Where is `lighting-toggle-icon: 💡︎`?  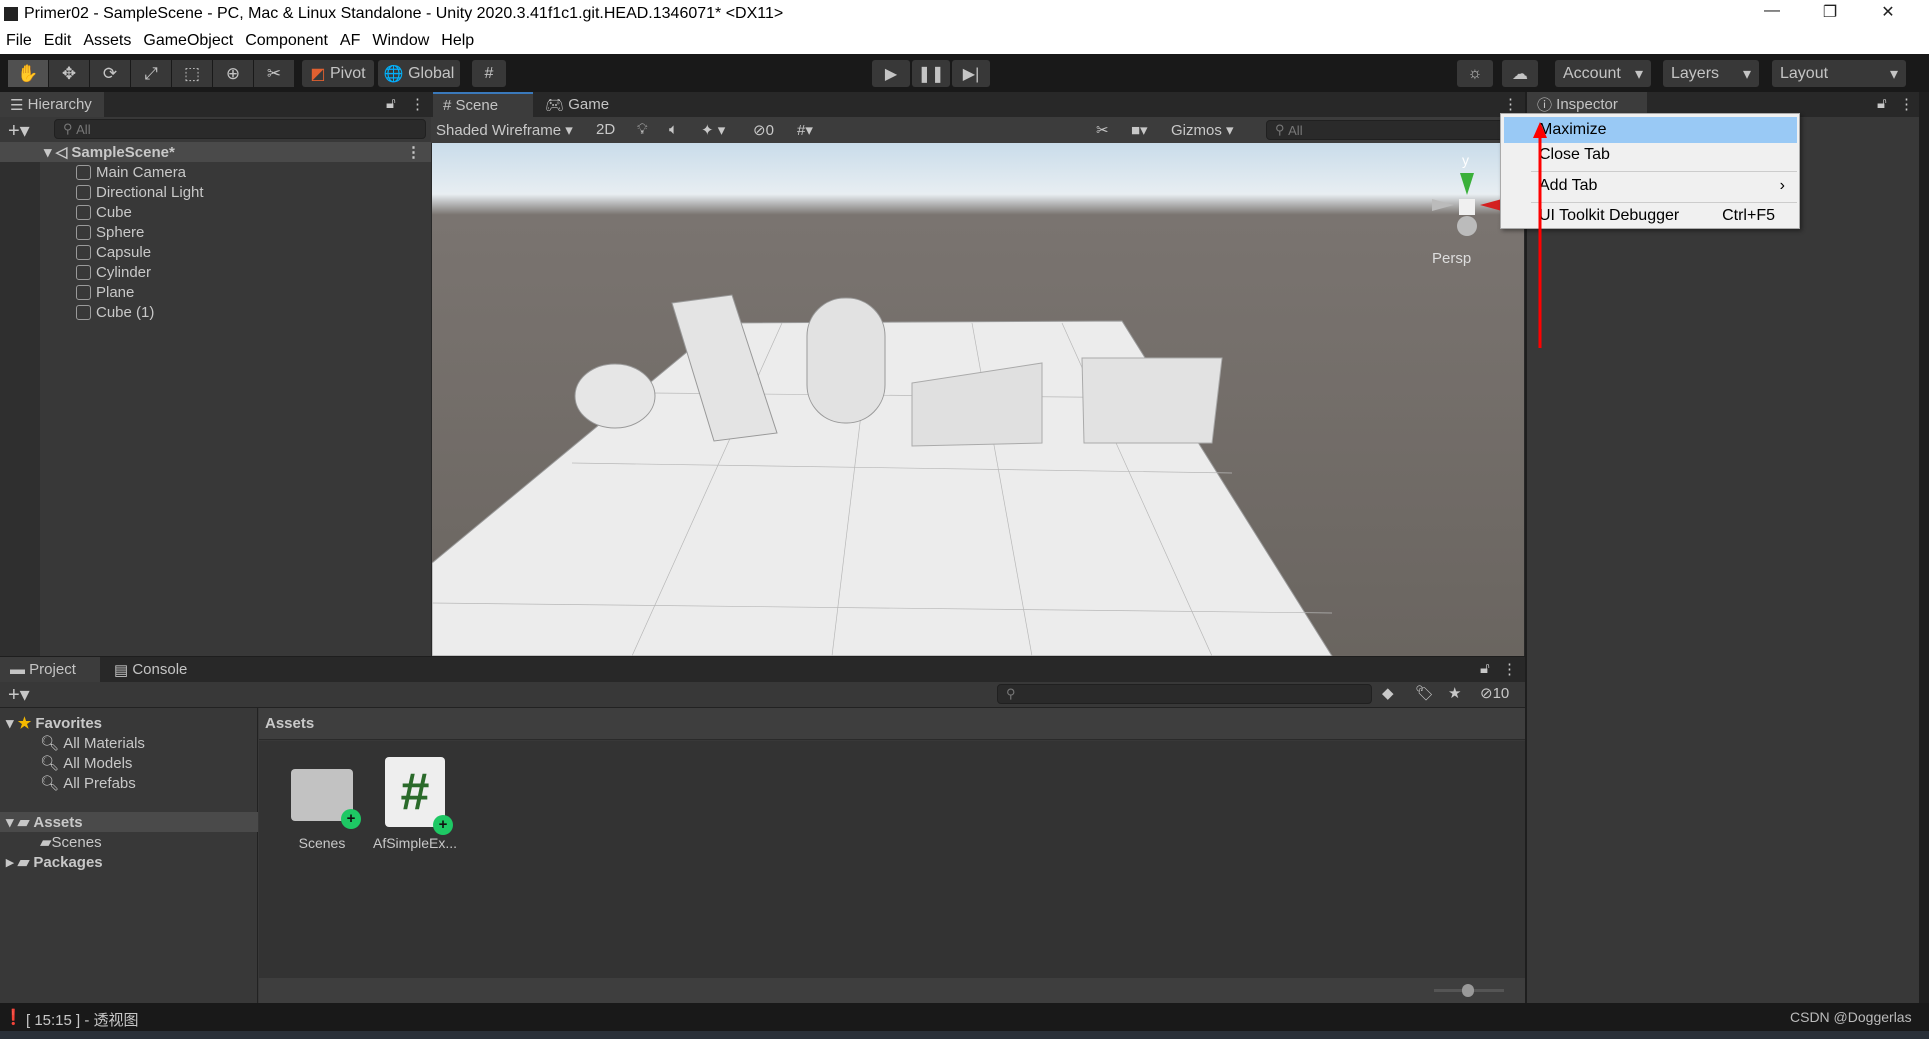
lighting-toggle-icon: 💡︎ is located at coordinates (642, 129).